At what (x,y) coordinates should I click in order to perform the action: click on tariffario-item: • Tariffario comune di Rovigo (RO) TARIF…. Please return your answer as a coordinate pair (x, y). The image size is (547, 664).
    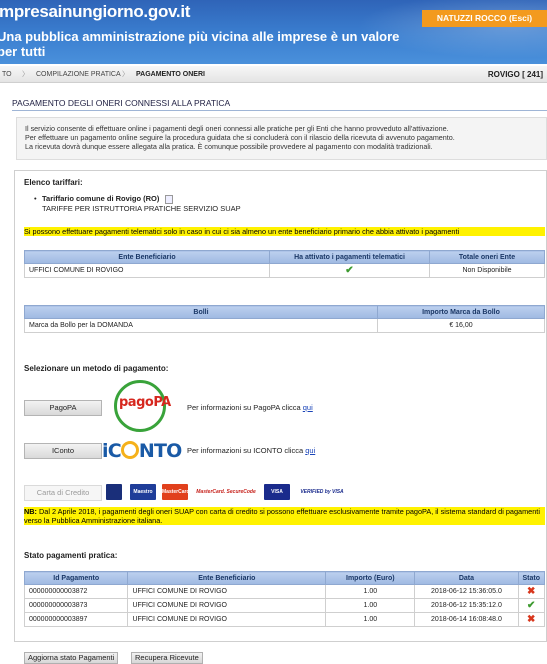
    Looking at the image, I should click on (137, 203).